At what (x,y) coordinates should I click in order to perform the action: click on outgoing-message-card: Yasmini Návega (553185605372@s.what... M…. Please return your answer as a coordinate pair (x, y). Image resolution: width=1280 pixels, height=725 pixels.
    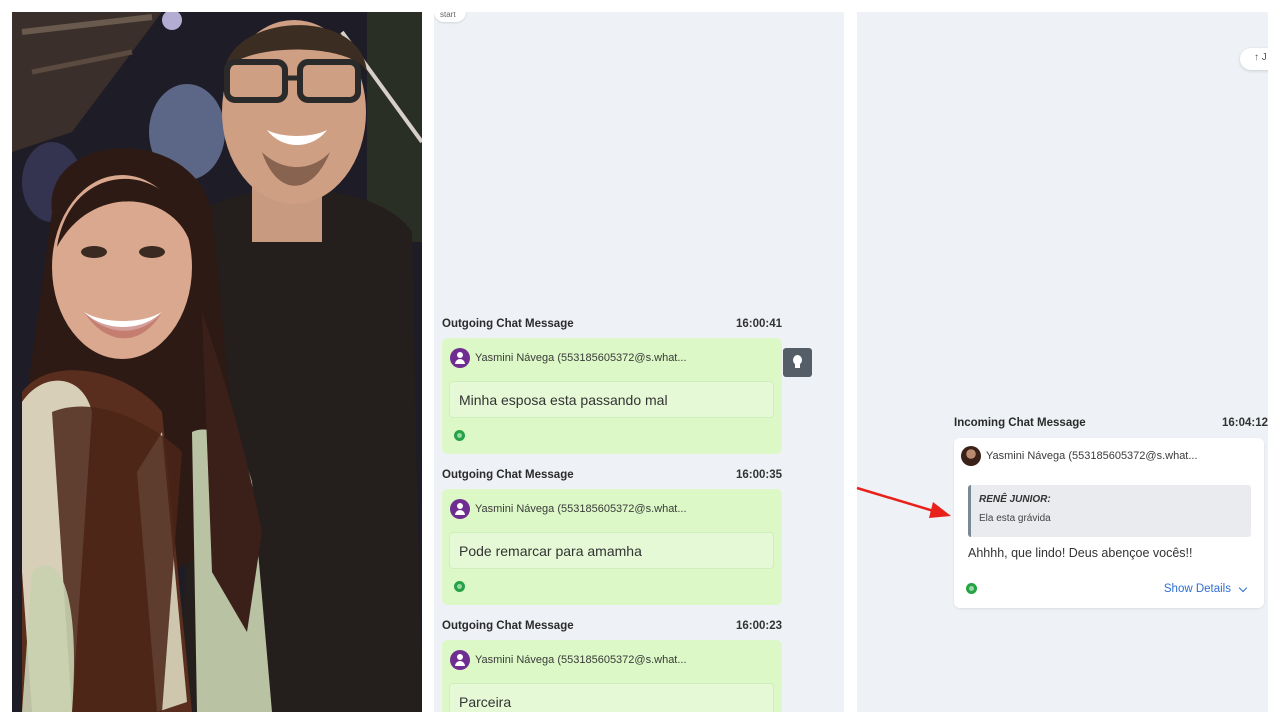
    Looking at the image, I should click on (612, 396).